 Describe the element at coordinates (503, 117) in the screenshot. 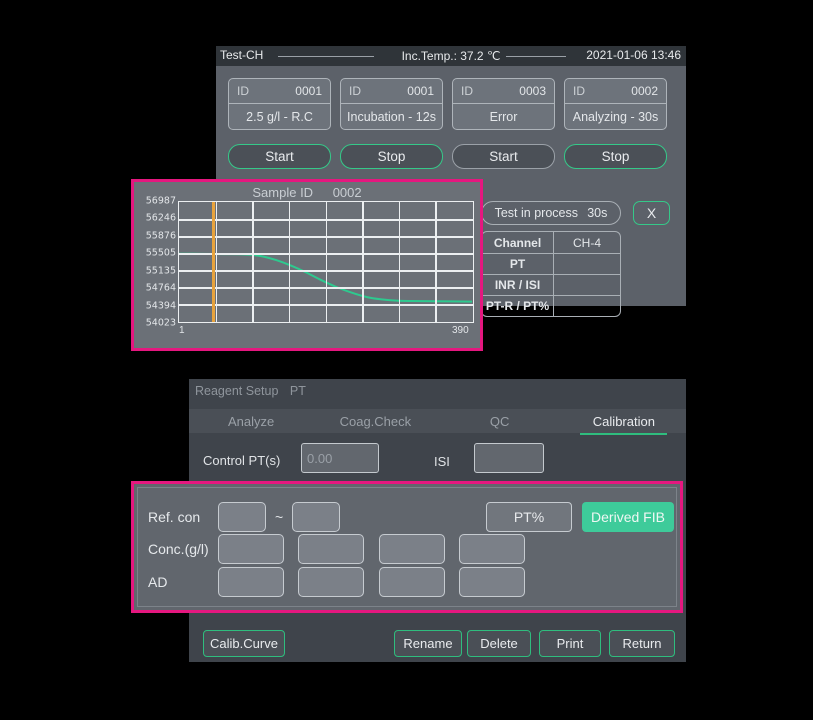

I see `channel-status-3: Error` at that location.